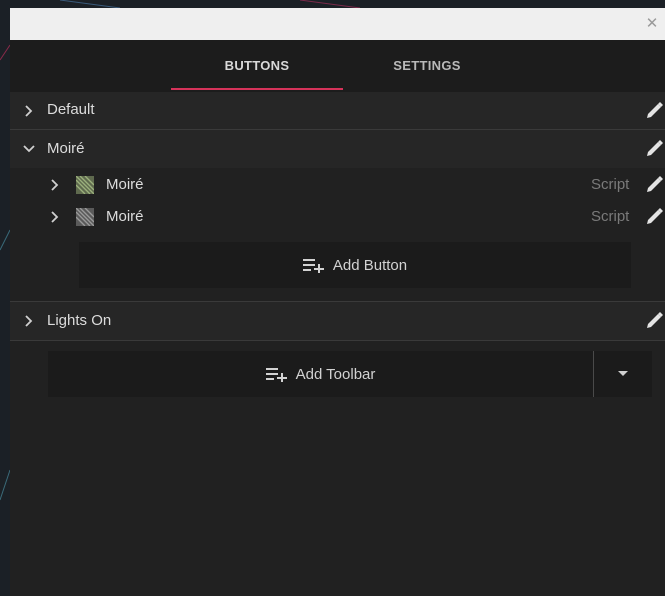 The height and width of the screenshot is (596, 665). Describe the element at coordinates (257, 89) in the screenshot. I see `active-tab-indicator` at that location.